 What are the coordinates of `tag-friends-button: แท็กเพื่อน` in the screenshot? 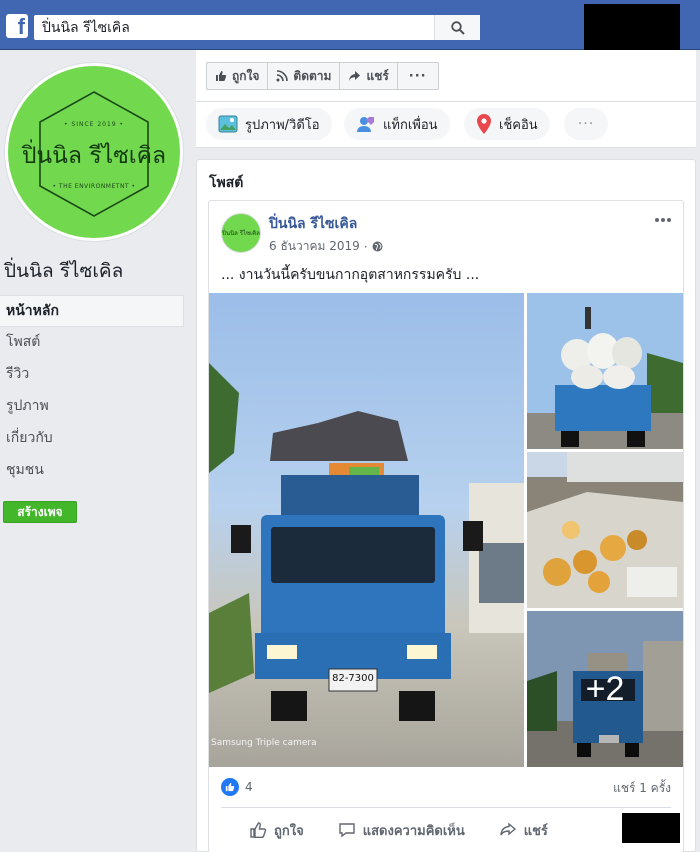 It's located at (397, 124).